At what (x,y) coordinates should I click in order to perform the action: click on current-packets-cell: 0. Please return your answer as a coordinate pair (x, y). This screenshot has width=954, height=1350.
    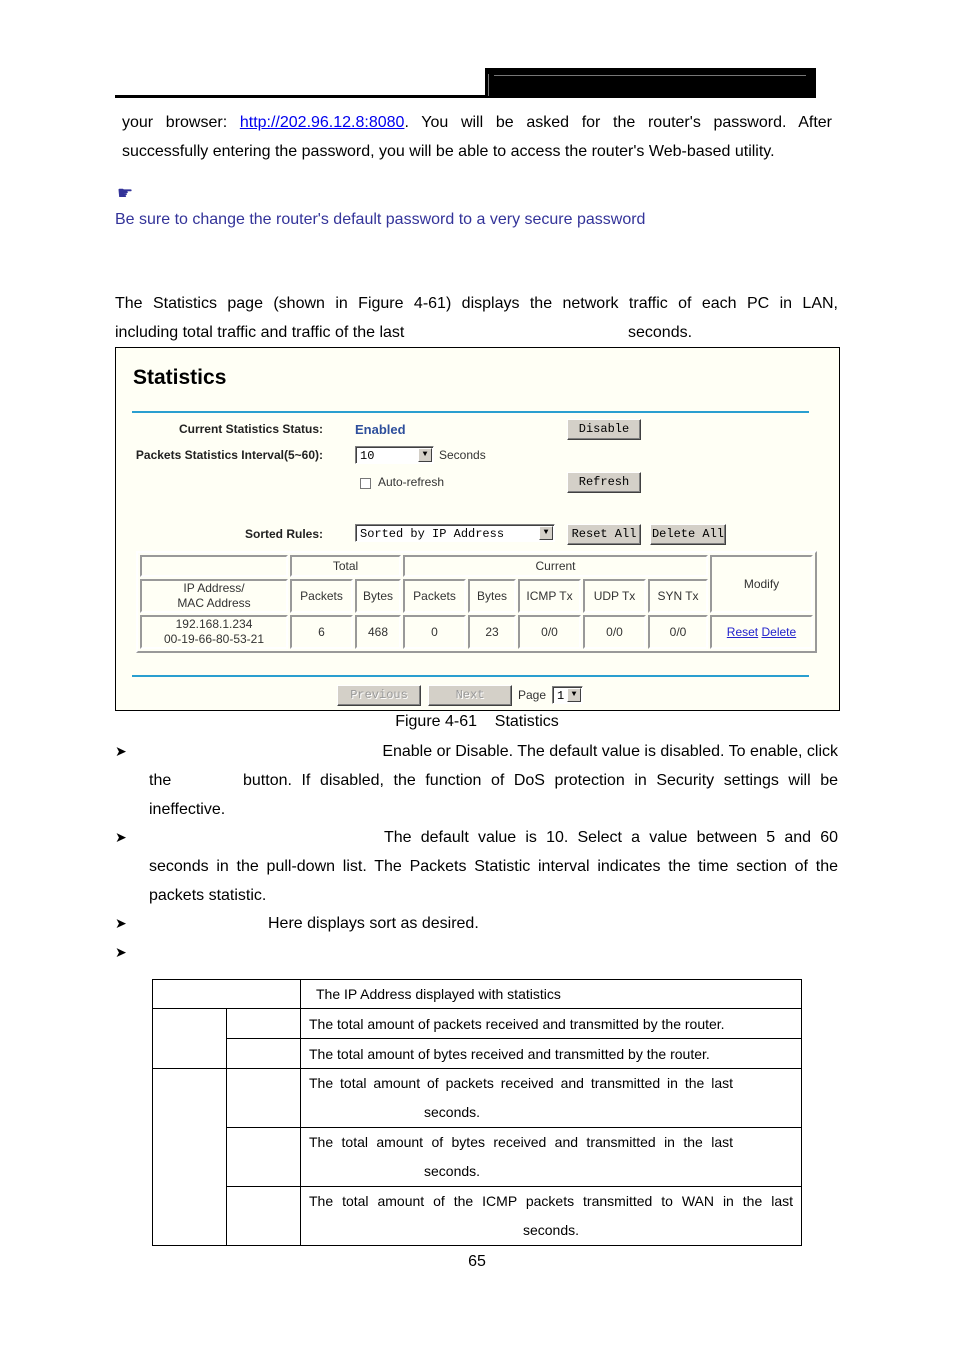
    Looking at the image, I should click on (434, 632).